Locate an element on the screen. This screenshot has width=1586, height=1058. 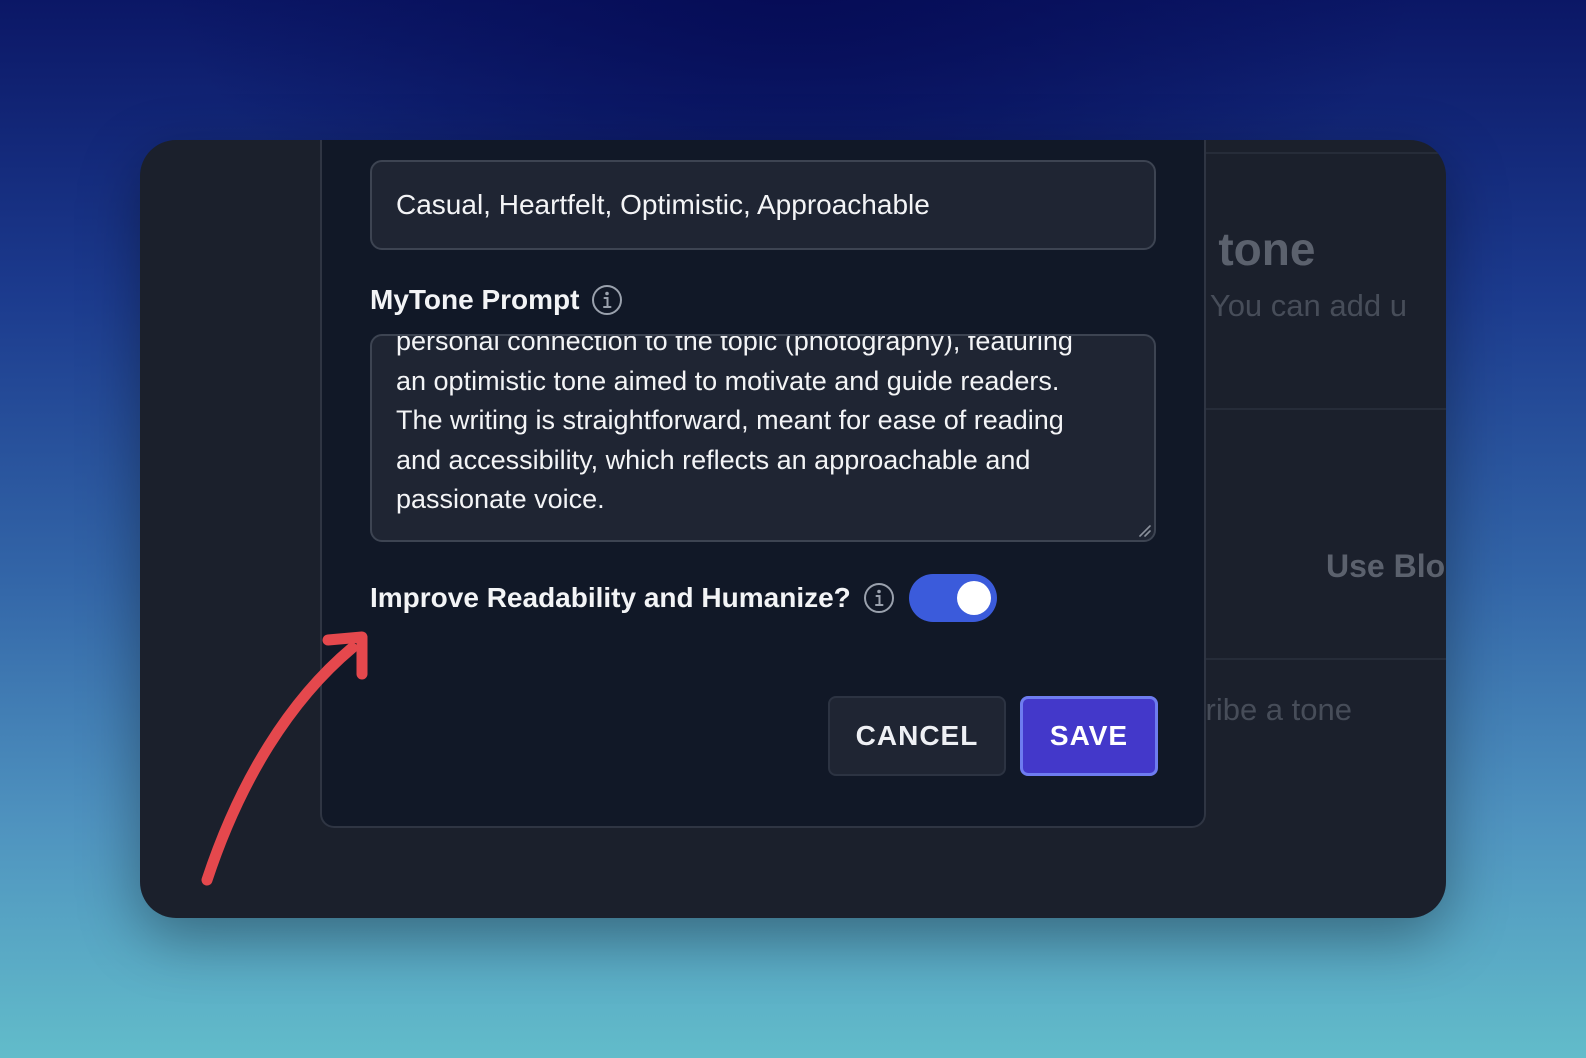
readability-label: Improve Readability and Humanize? is located at coordinates (610, 597).